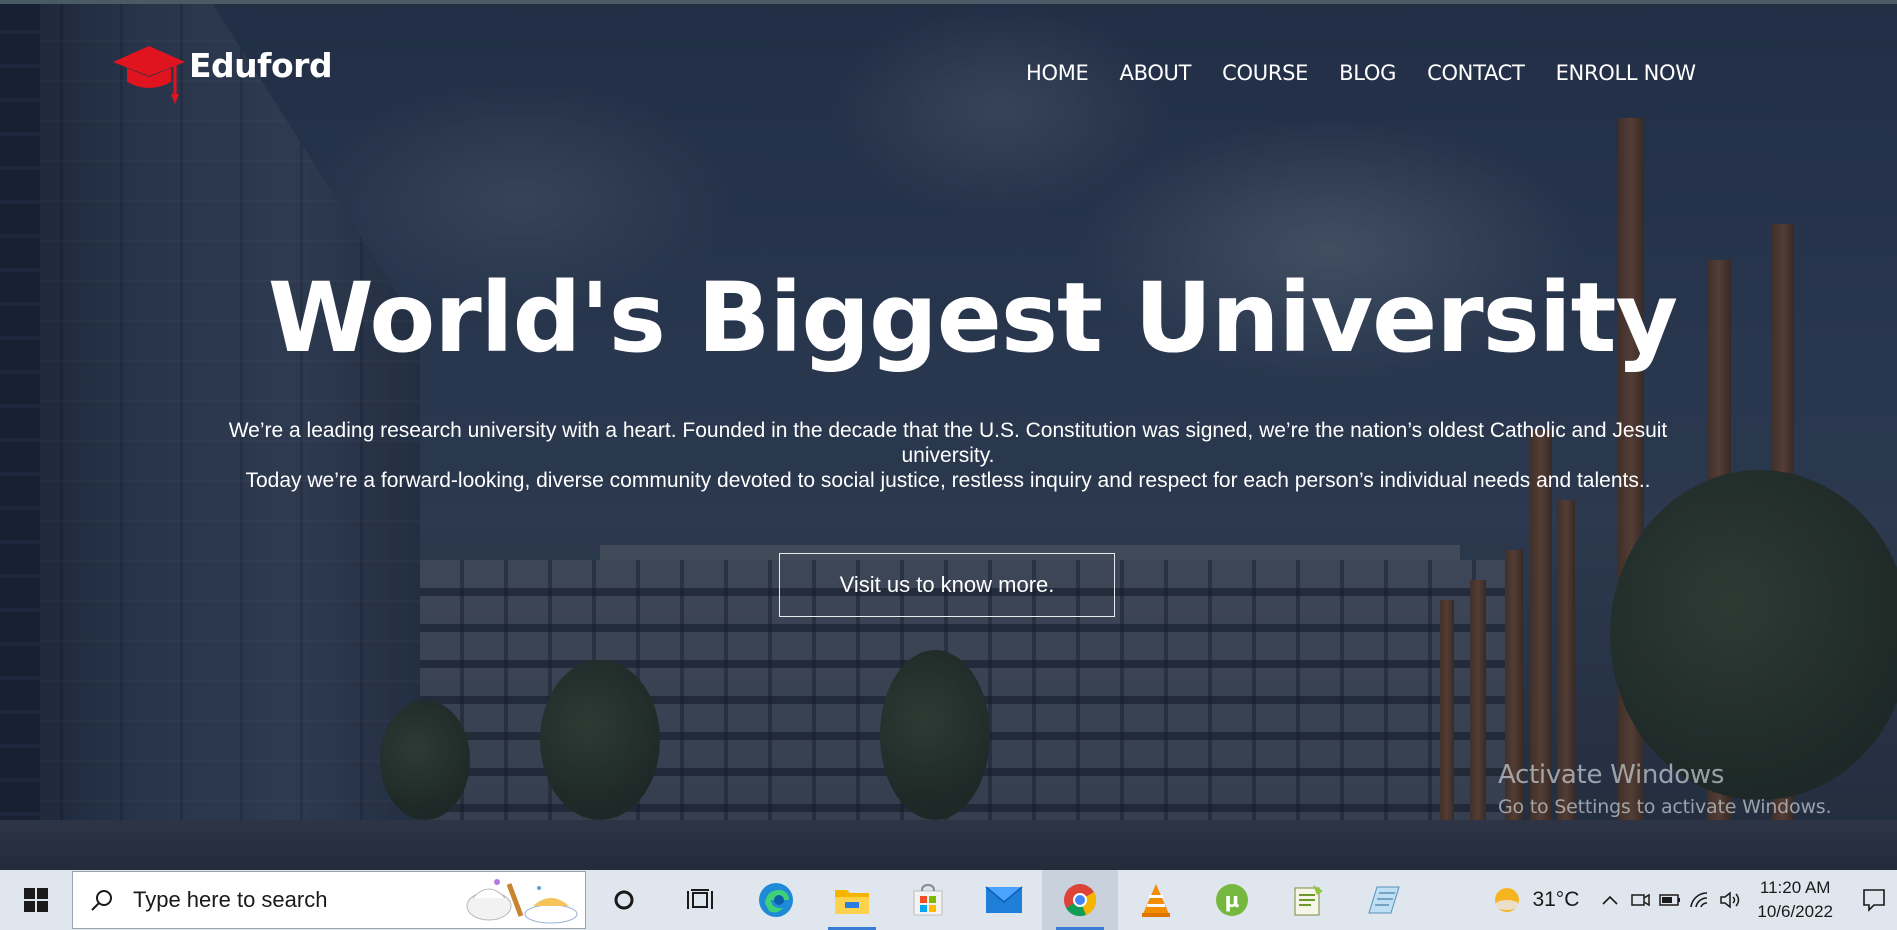  I want to click on search-highlight-illustration-icon, so click(522, 901).